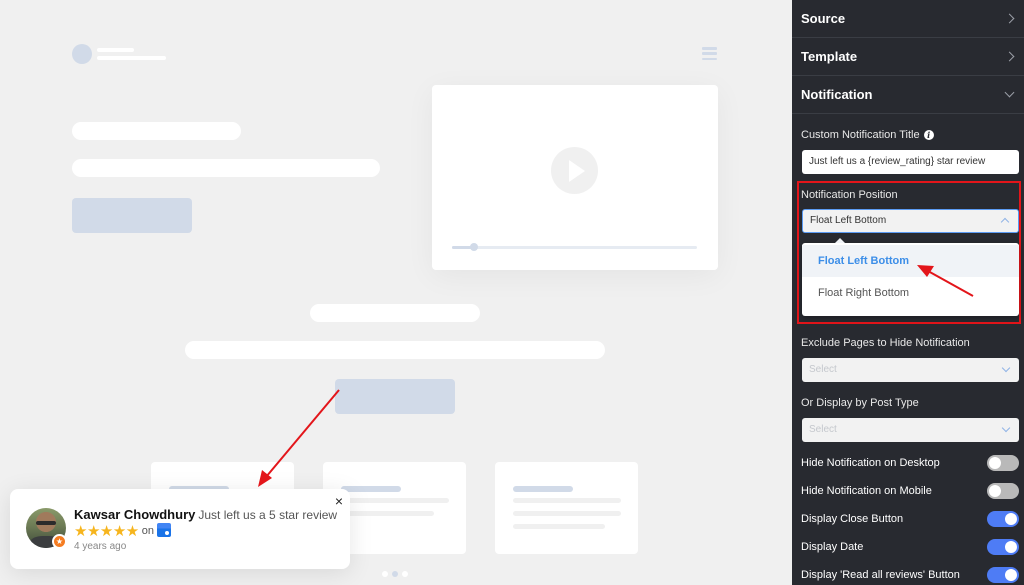 Image resolution: width=1024 pixels, height=585 pixels. Describe the element at coordinates (837, 94) in the screenshot. I see `section-title: Notification` at that location.